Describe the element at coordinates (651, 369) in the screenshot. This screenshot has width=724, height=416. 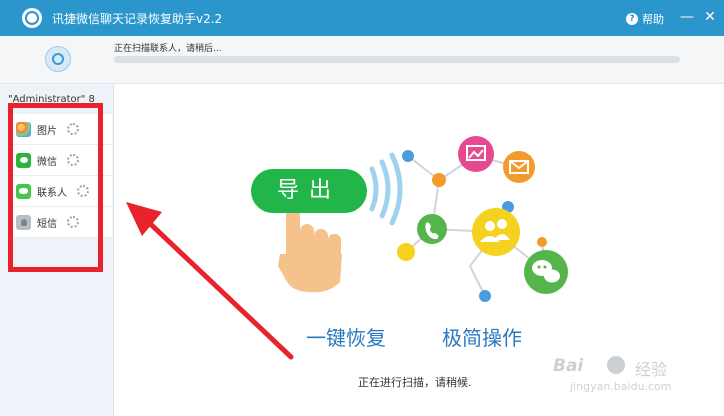
I see `watermark-title: 经验` at that location.